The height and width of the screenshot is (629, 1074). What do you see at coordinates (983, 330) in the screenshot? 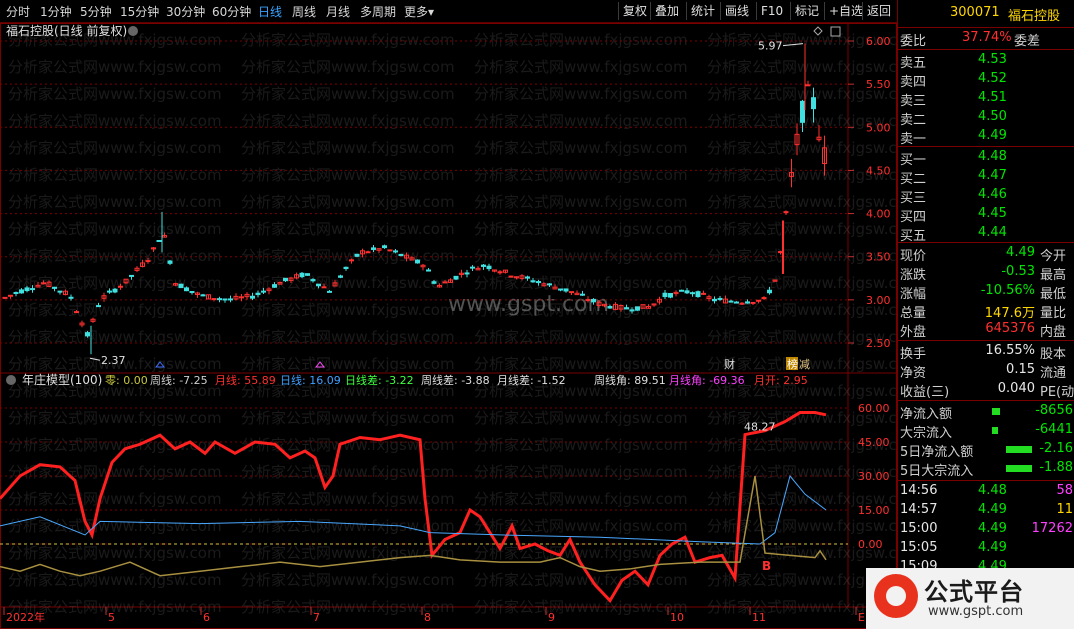
I see `quote-row: 外盘 645376 内盘` at bounding box center [983, 330].